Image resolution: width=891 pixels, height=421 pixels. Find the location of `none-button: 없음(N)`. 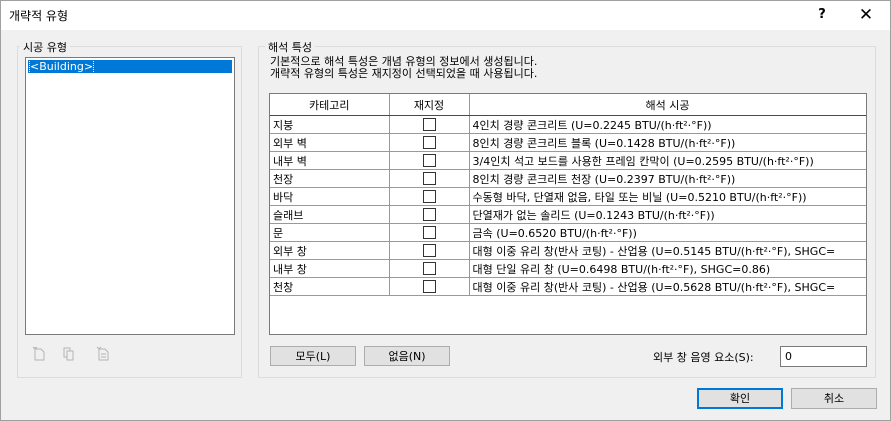

none-button: 없음(N) is located at coordinates (407, 356).